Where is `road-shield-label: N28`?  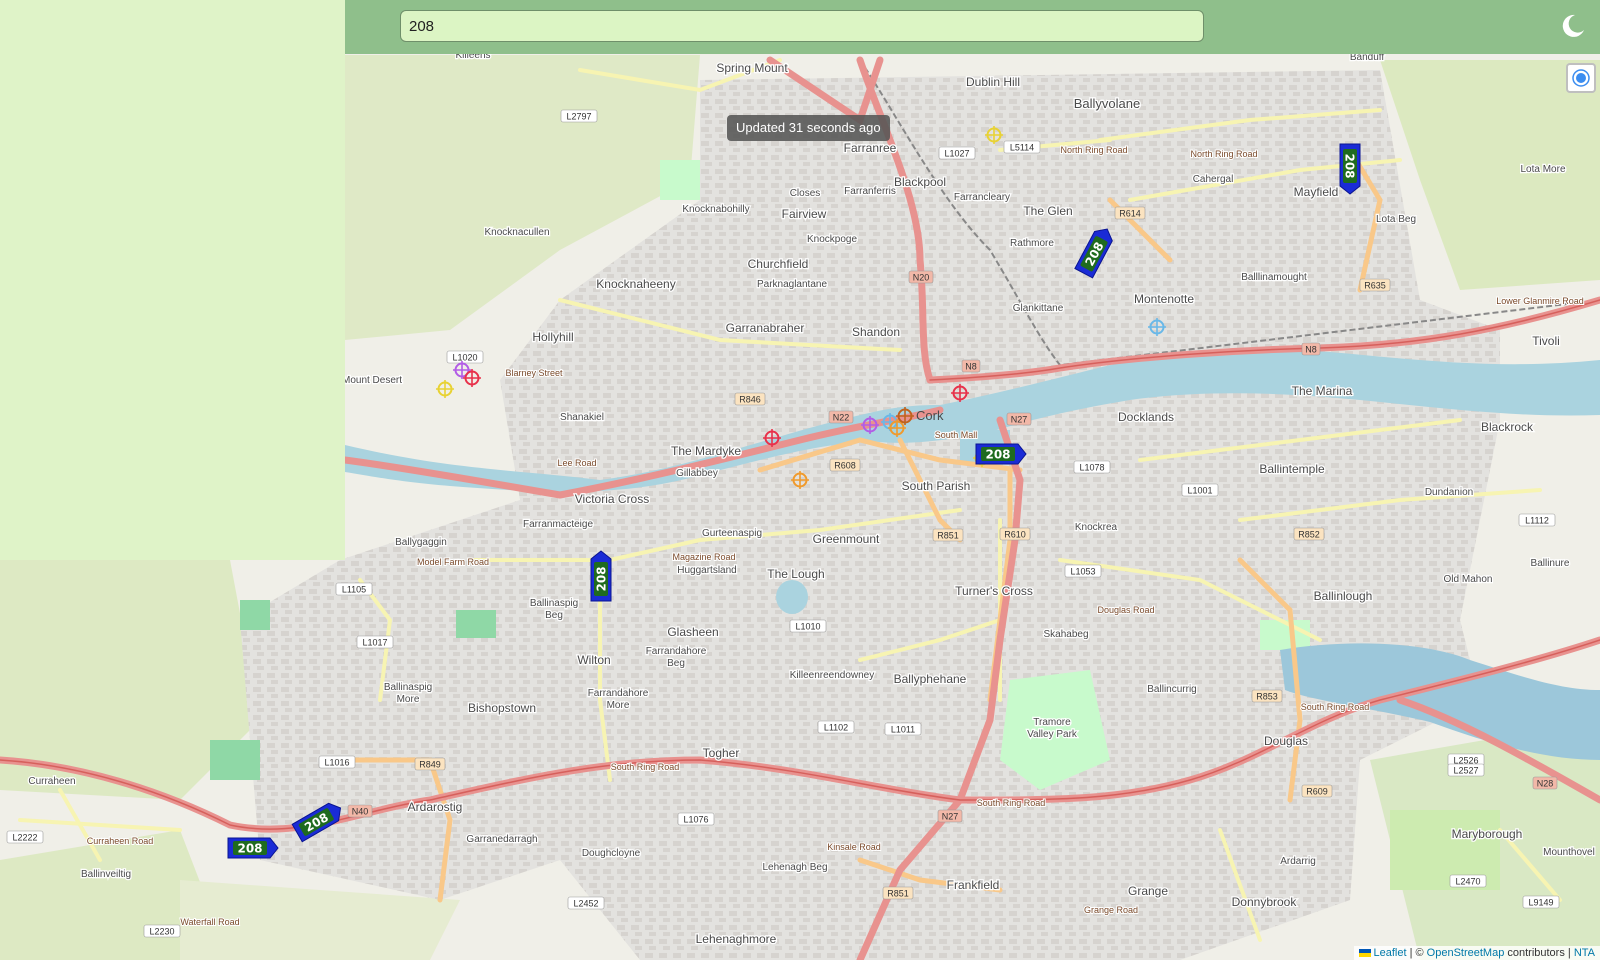
road-shield-label: N28 is located at coordinates (1545, 784).